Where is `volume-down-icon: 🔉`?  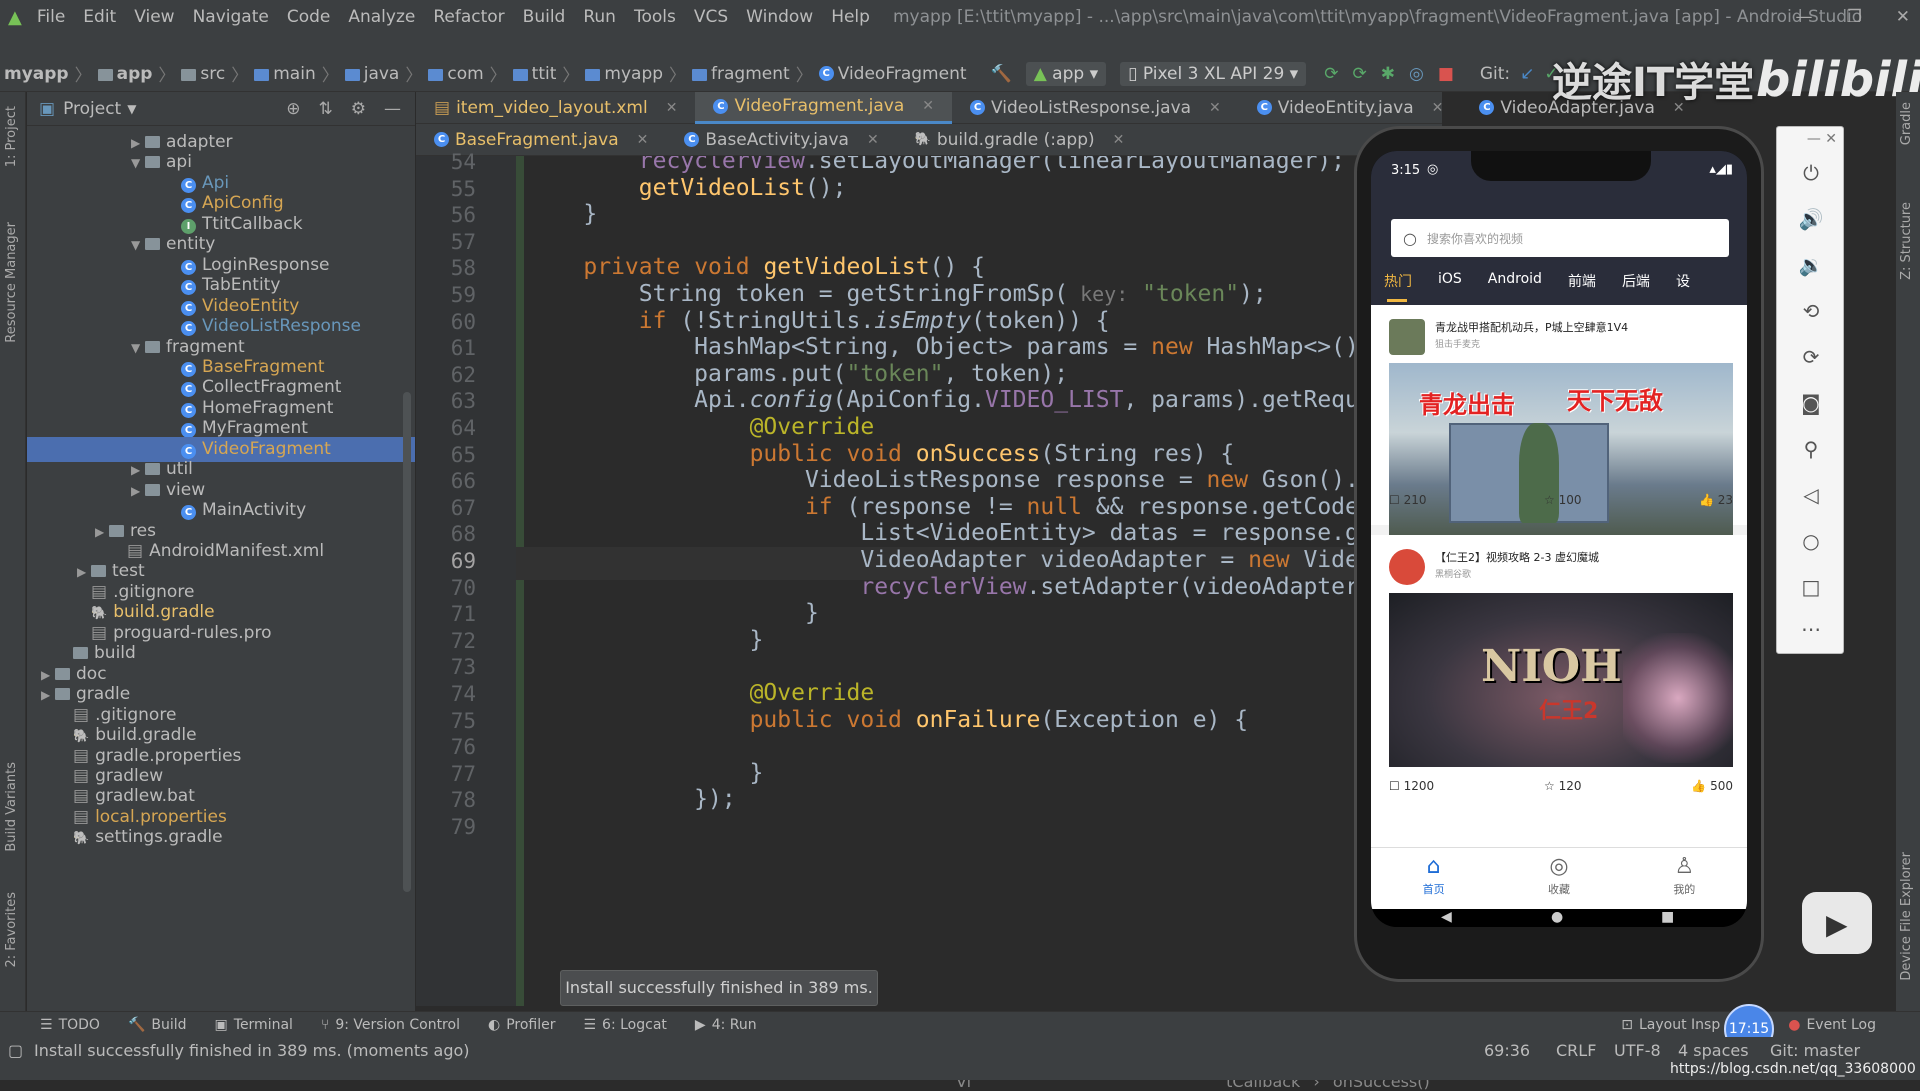 volume-down-icon: 🔉 is located at coordinates (1811, 265).